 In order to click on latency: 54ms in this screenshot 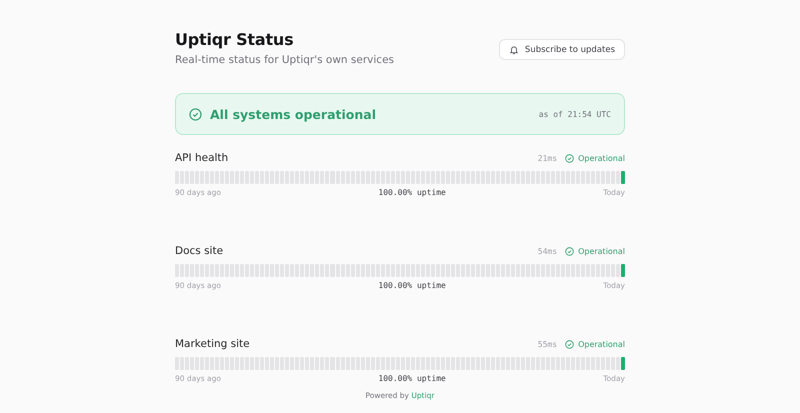, I will do `click(548, 251)`.